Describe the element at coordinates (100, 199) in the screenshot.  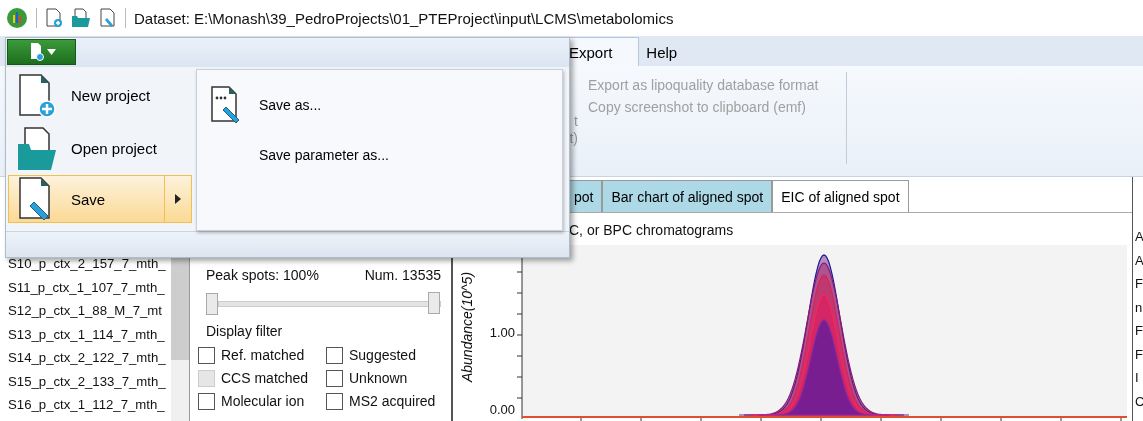
I see `menu-item: Save` at that location.